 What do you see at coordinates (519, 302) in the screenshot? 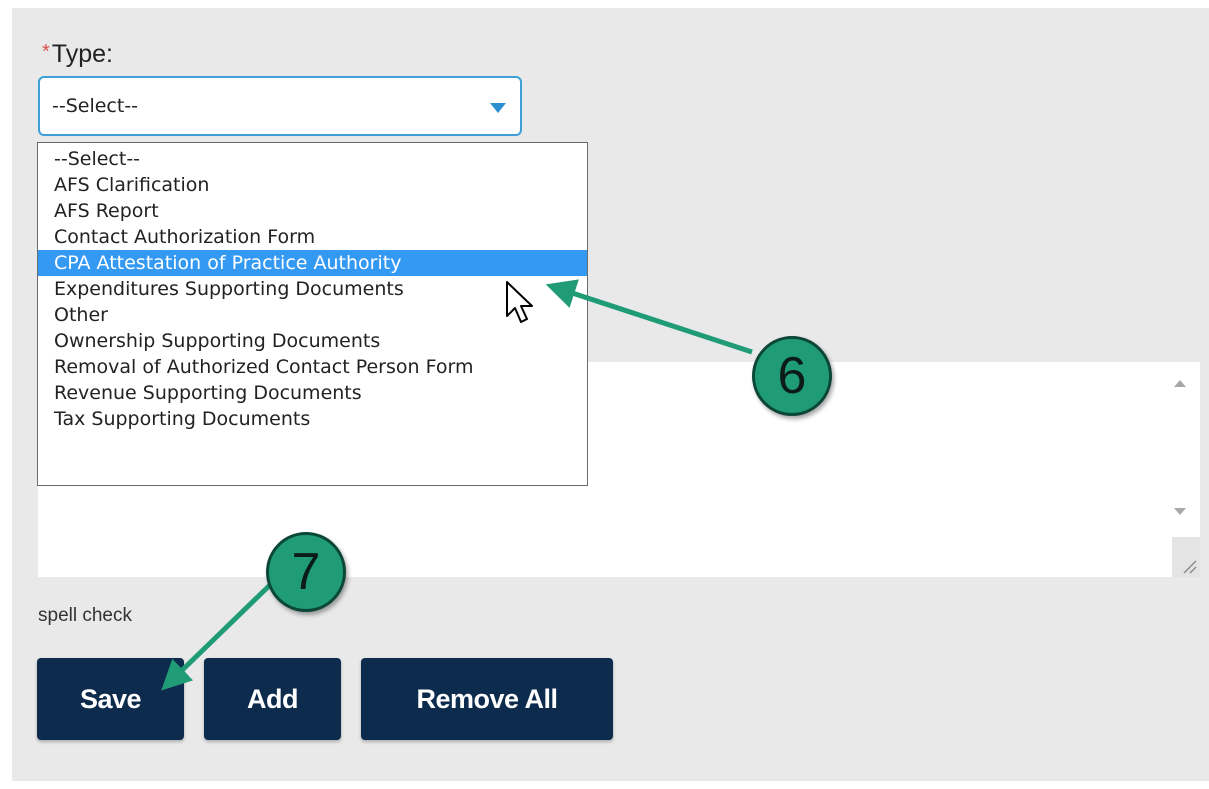
I see `mouse-cursor-icon` at bounding box center [519, 302].